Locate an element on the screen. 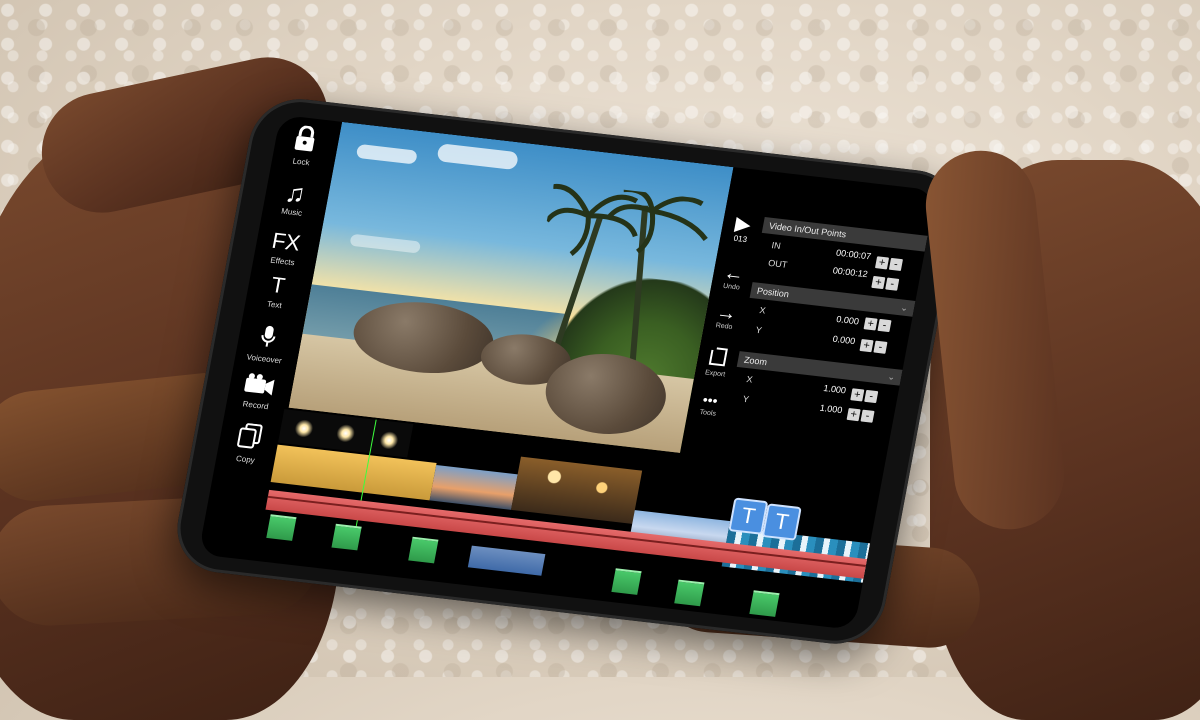 The width and height of the screenshot is (1200, 720). tool-copy: Copy is located at coordinates (248, 443).